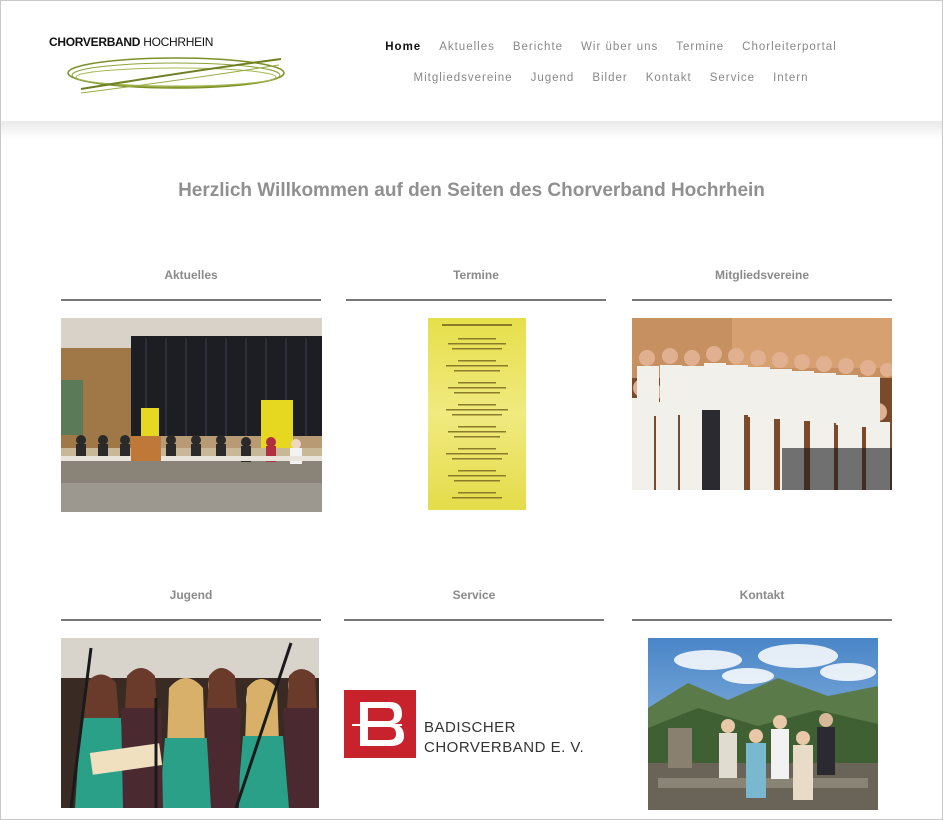 The height and width of the screenshot is (820, 943). What do you see at coordinates (191, 595) in the screenshot?
I see `section-title-jugend: Jugend` at bounding box center [191, 595].